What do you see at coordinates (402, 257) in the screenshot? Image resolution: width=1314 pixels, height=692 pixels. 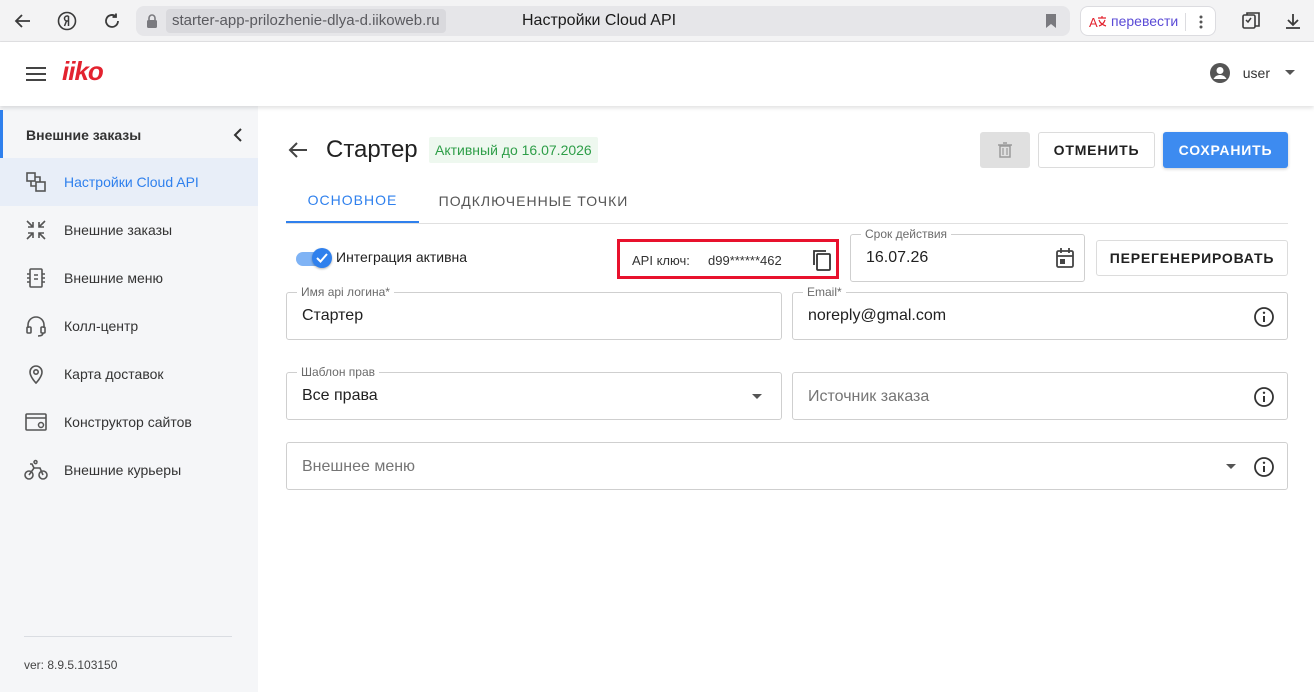 I see `integration-label: Интеграция активна` at bounding box center [402, 257].